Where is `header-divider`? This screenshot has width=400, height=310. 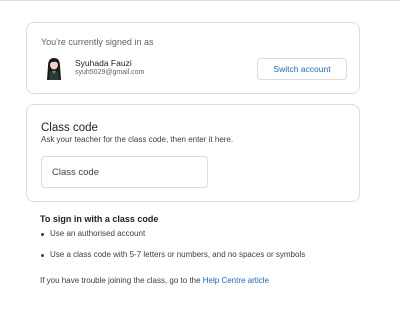
header-divider is located at coordinates (200, 0).